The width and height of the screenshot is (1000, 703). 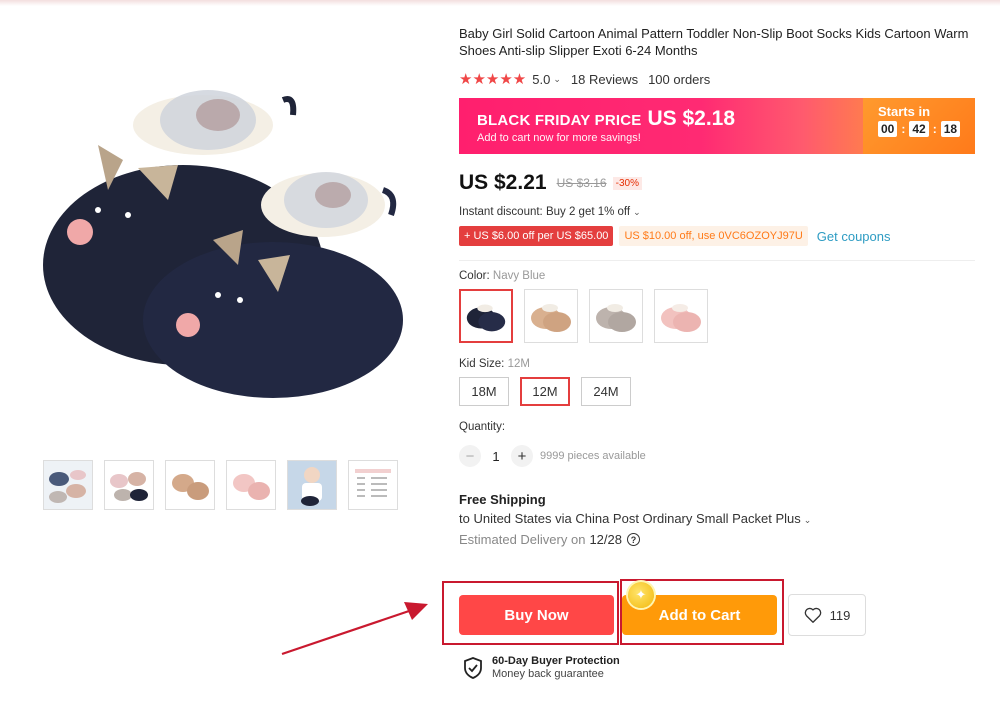 I want to click on banner-subtitle: Add to cart now for more savings!, so click(x=559, y=138).